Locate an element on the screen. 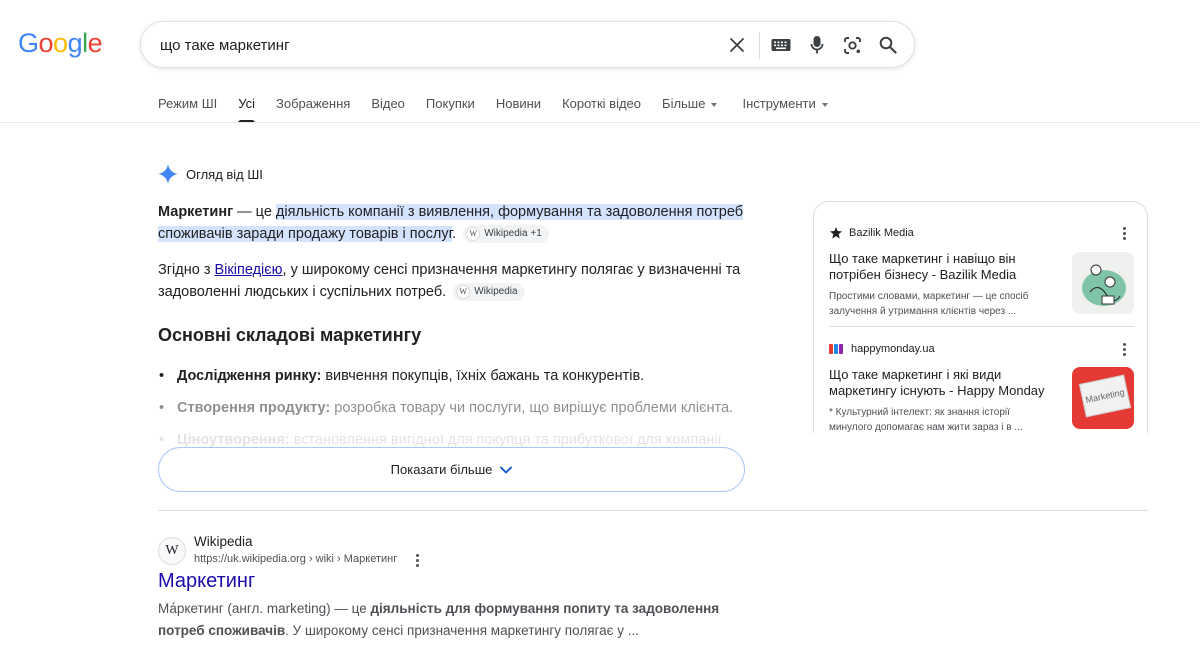 The width and height of the screenshot is (1200, 651). tab-images: Зображення is located at coordinates (313, 109).